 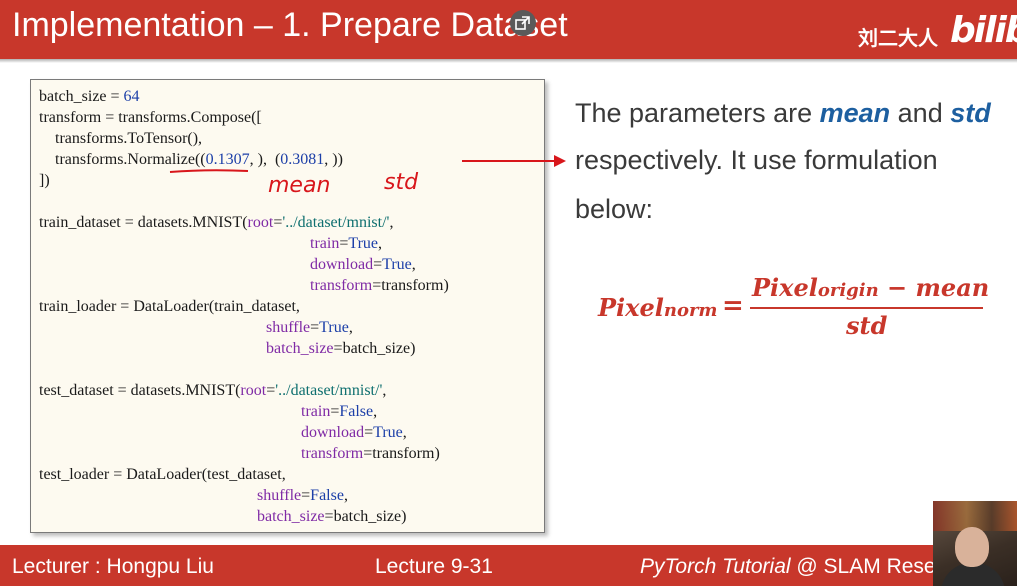 What do you see at coordinates (783, 113) in the screenshot?
I see `explanation-line-1: The parameters are mean and std` at bounding box center [783, 113].